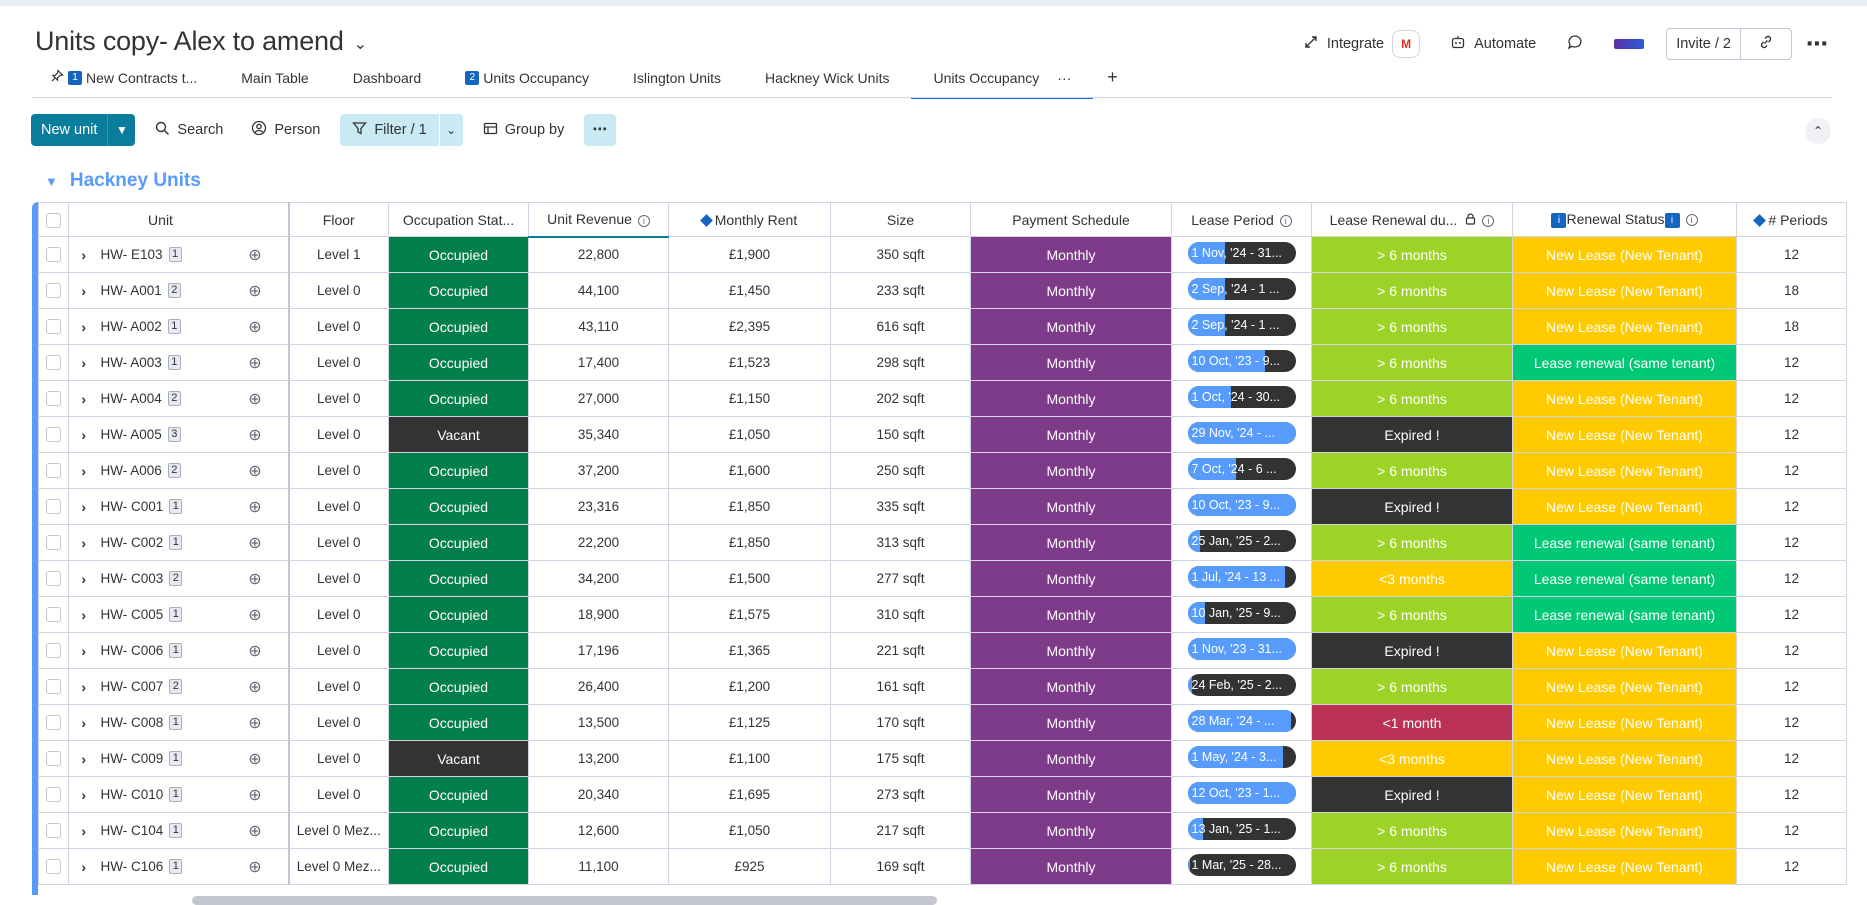  What do you see at coordinates (598, 650) in the screenshot?
I see `revenue-cell: 17,196` at bounding box center [598, 650].